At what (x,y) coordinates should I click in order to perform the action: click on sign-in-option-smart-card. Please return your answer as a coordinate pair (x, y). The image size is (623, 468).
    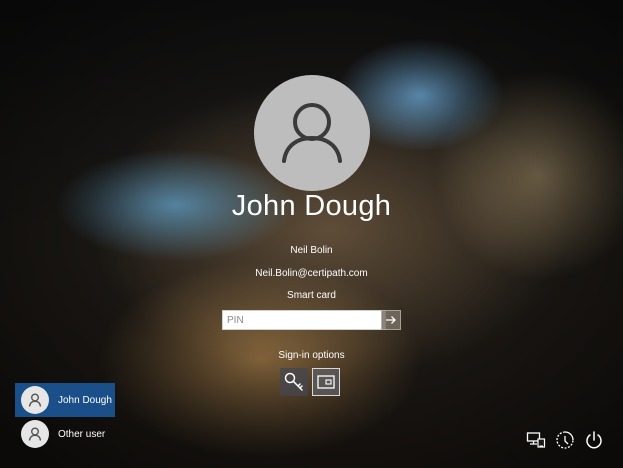
    Looking at the image, I should click on (326, 382).